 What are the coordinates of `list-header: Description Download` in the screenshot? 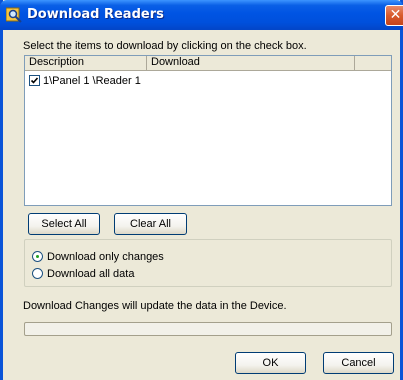 It's located at (208, 63).